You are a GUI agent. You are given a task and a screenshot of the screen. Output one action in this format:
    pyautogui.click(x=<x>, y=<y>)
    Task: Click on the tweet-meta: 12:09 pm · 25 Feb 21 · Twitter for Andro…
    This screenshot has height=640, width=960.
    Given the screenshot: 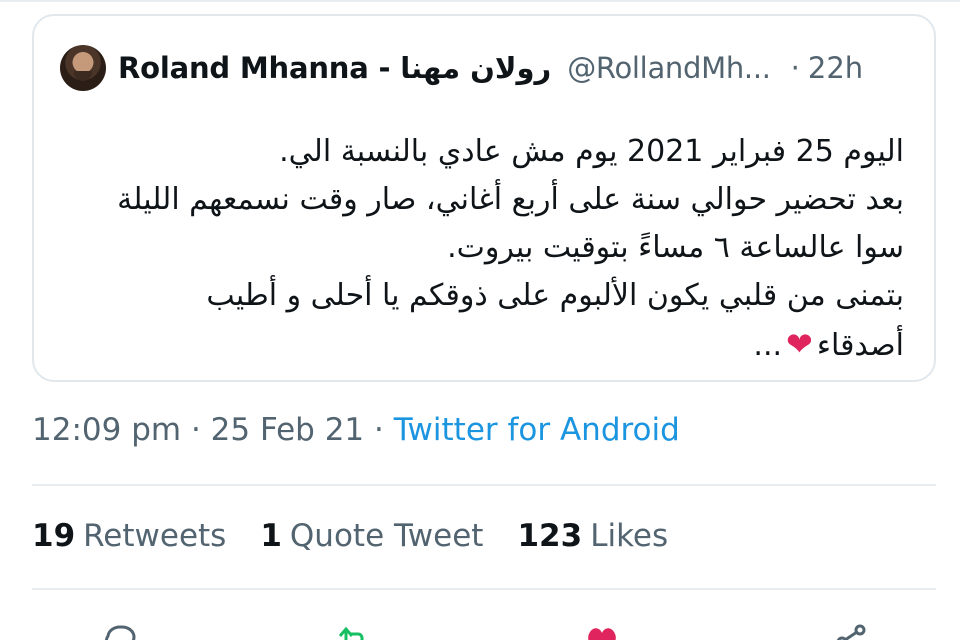 What is the action you would take?
    pyautogui.click(x=356, y=430)
    